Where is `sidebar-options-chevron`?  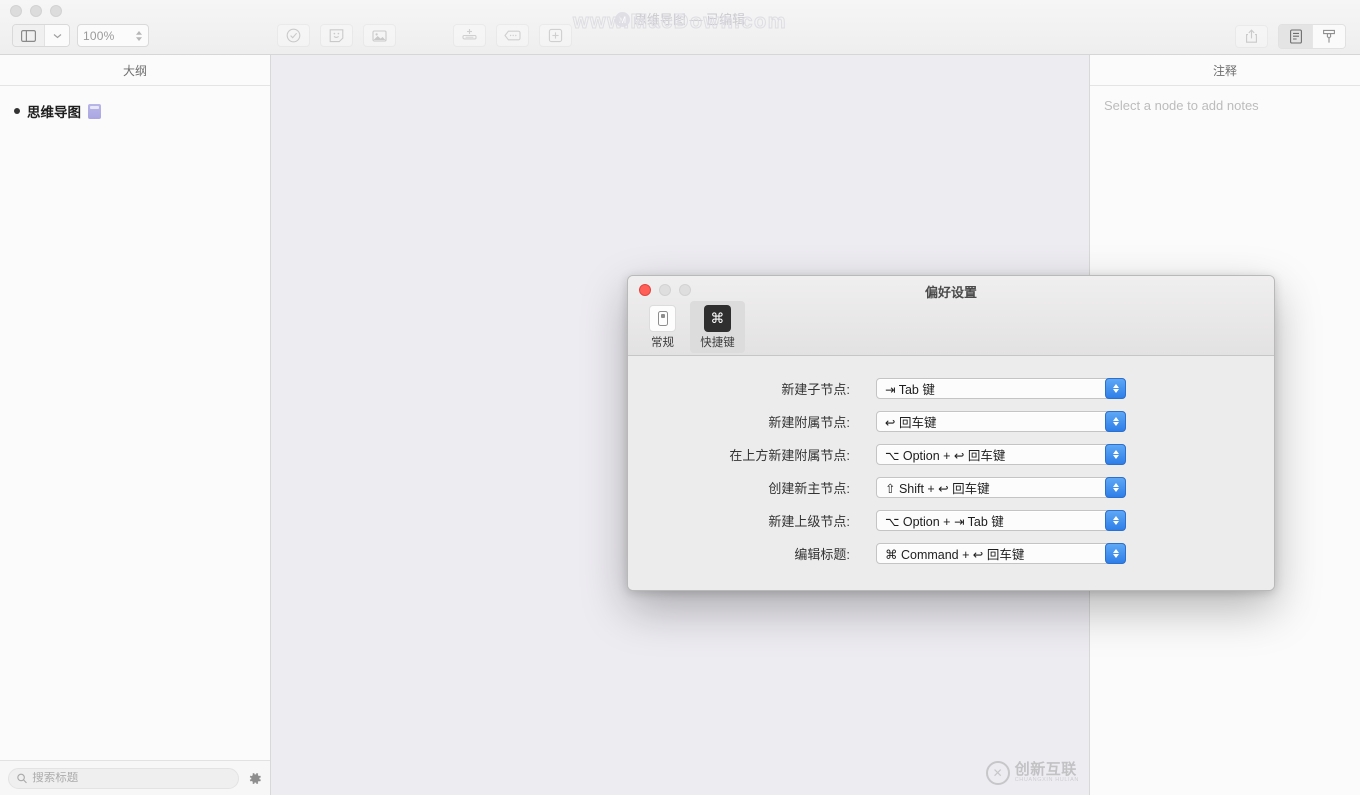 sidebar-options-chevron is located at coordinates (56, 35).